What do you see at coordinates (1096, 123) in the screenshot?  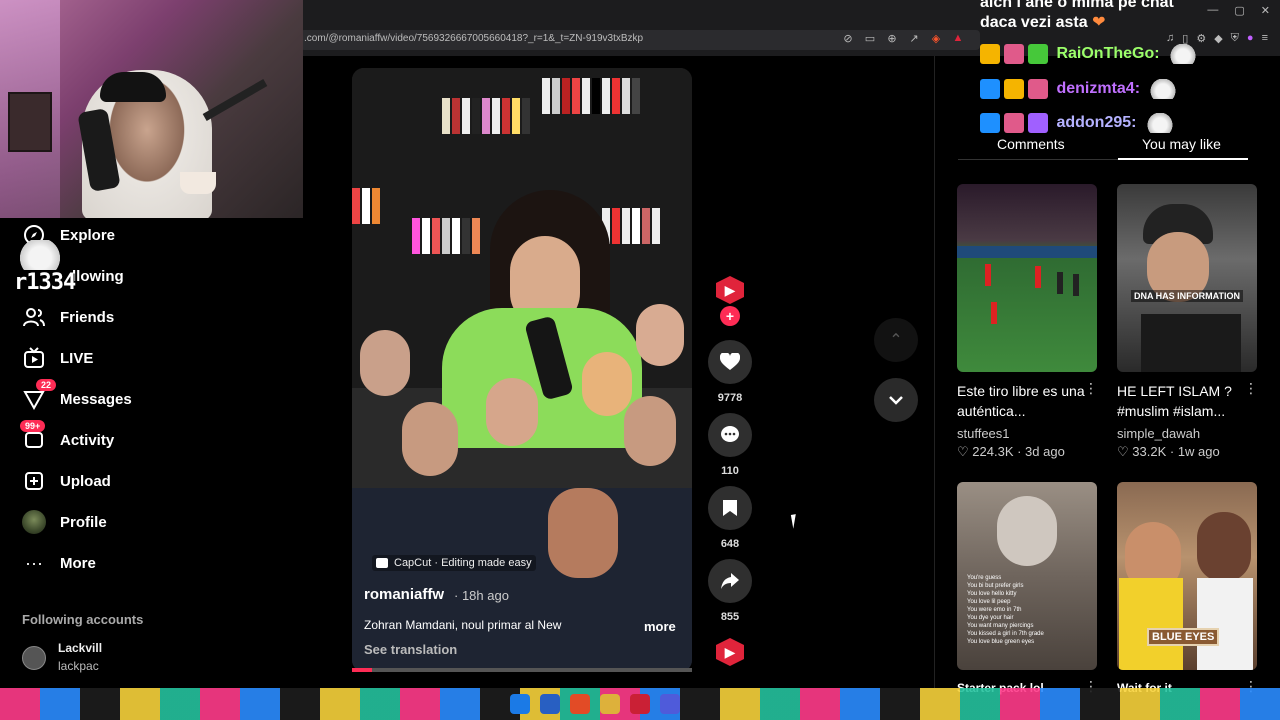 I see `chat-username: addon295:` at bounding box center [1096, 123].